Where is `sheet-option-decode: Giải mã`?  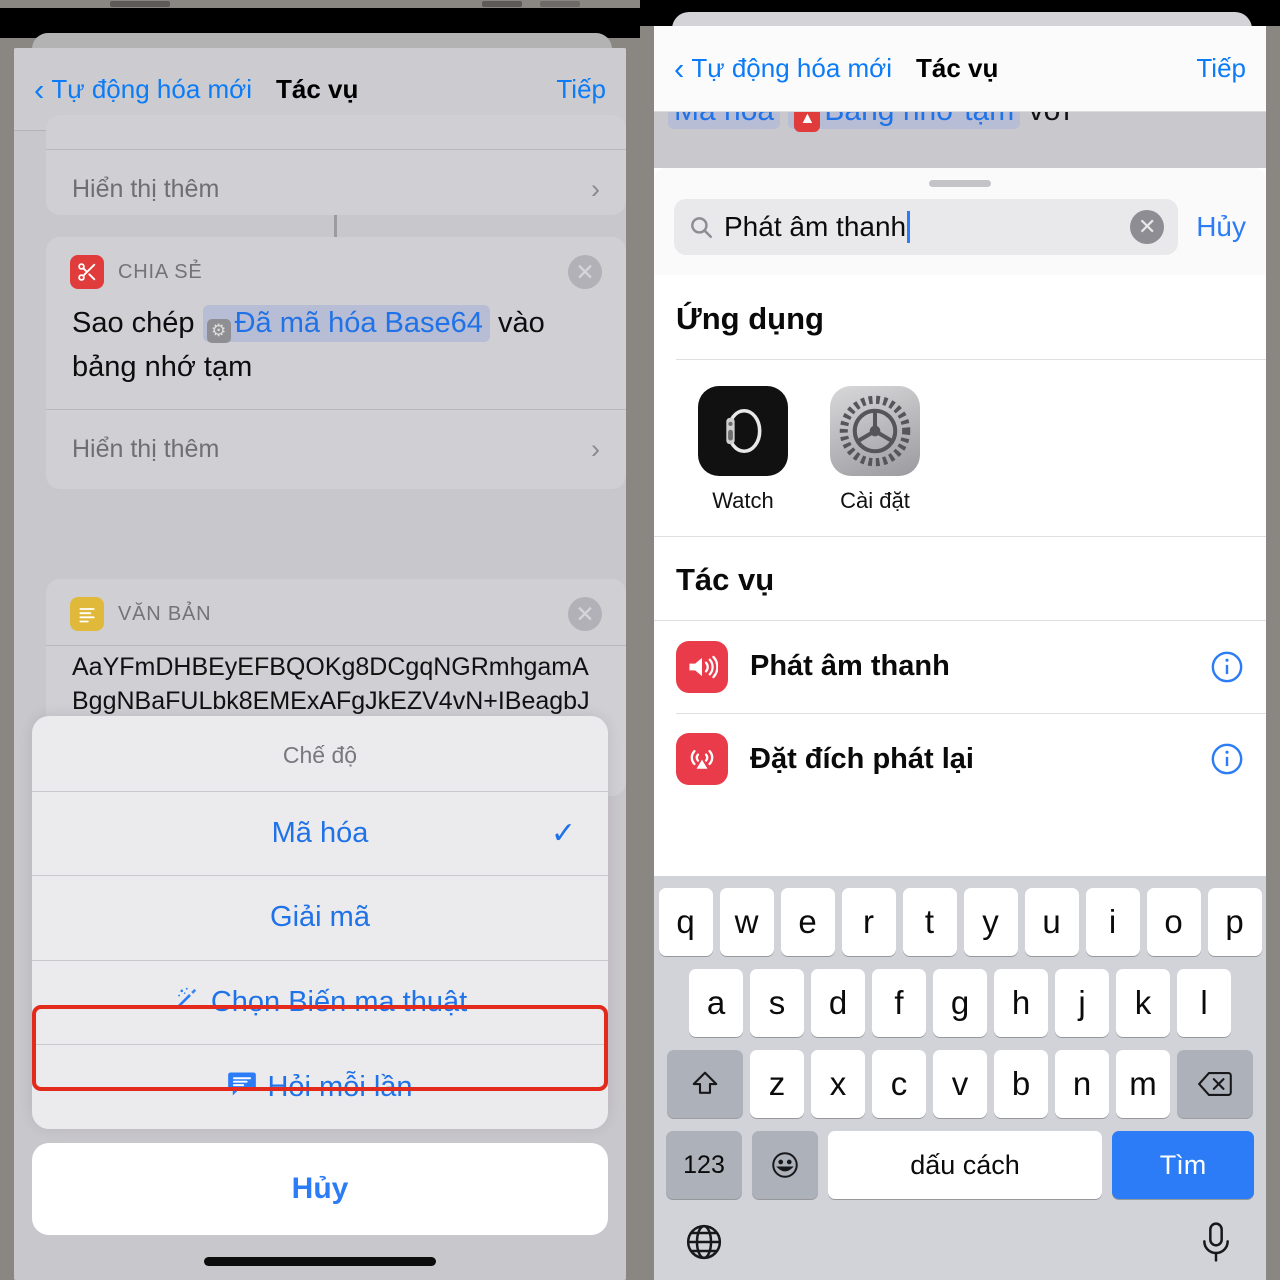
sheet-option-decode: Giải mã is located at coordinates (320, 918).